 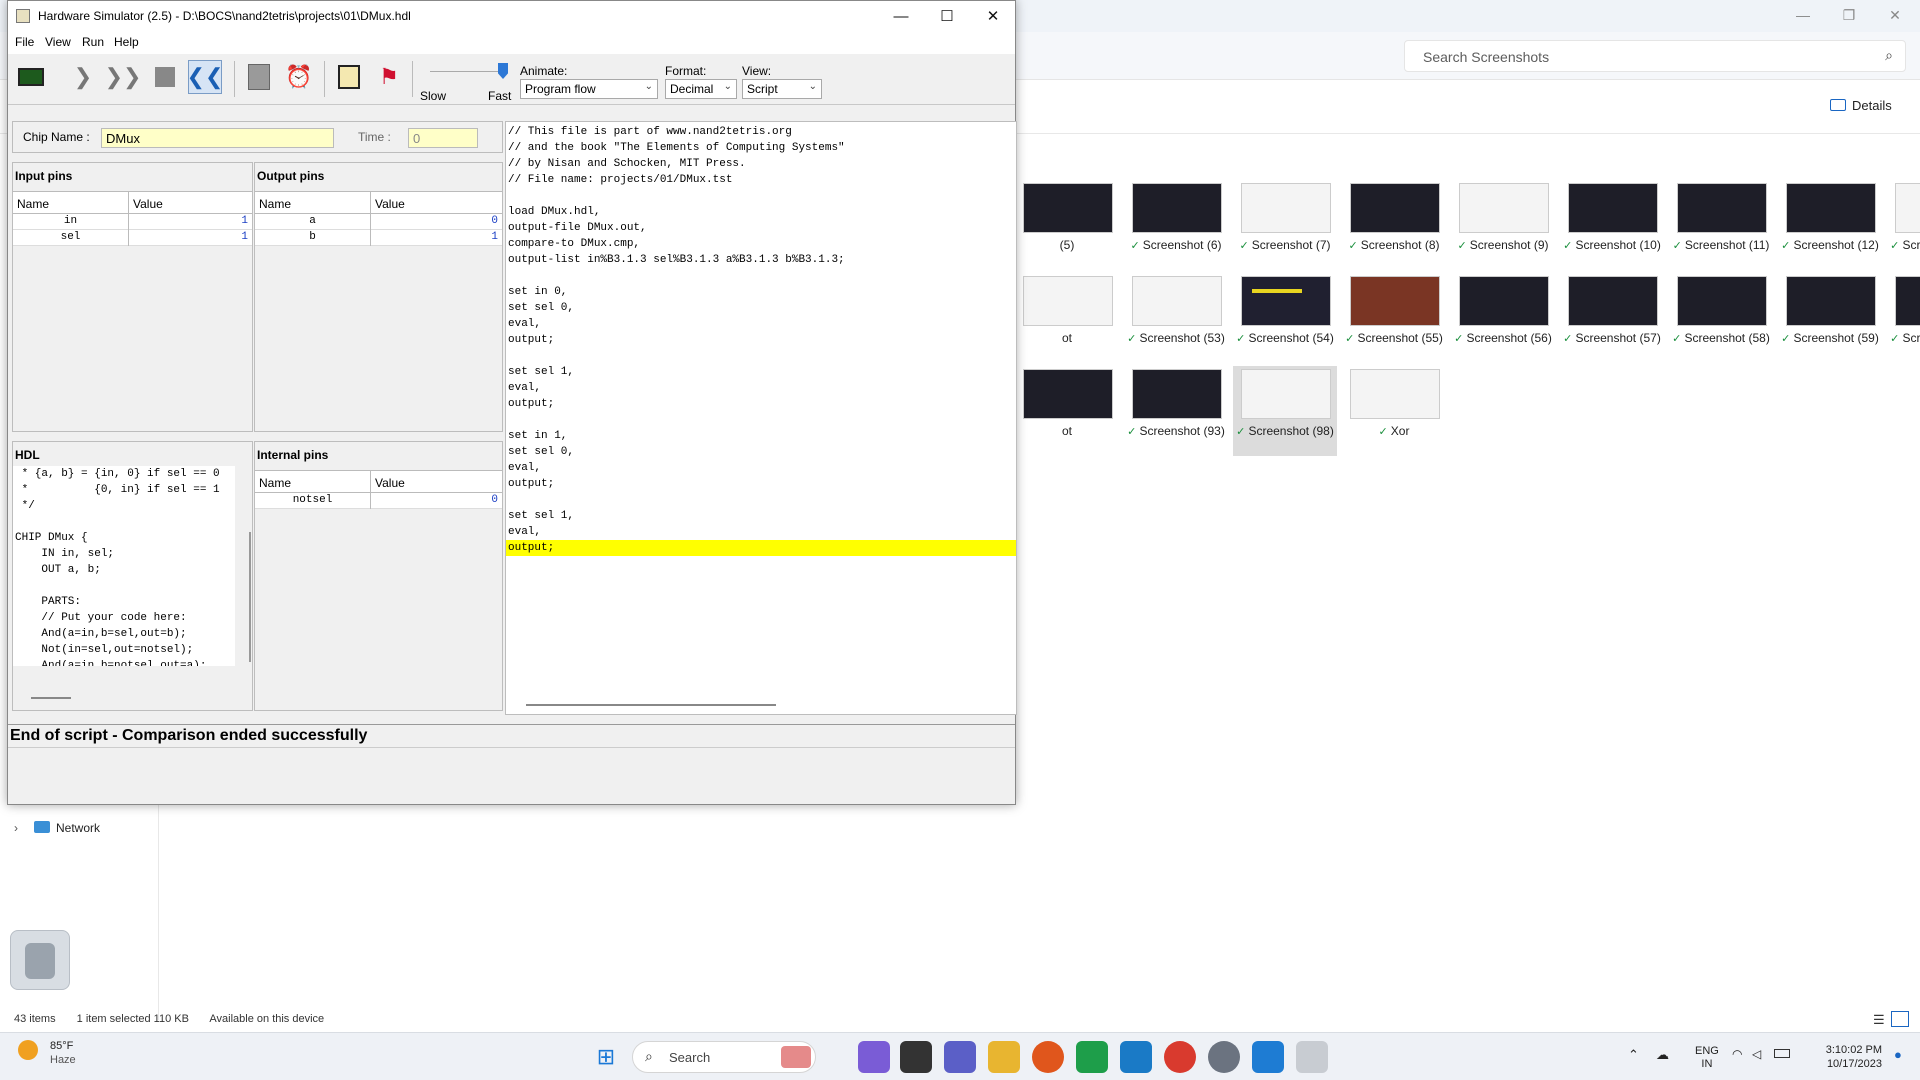 What do you see at coordinates (901, 16) in the screenshot?
I see `minimize-button: —` at bounding box center [901, 16].